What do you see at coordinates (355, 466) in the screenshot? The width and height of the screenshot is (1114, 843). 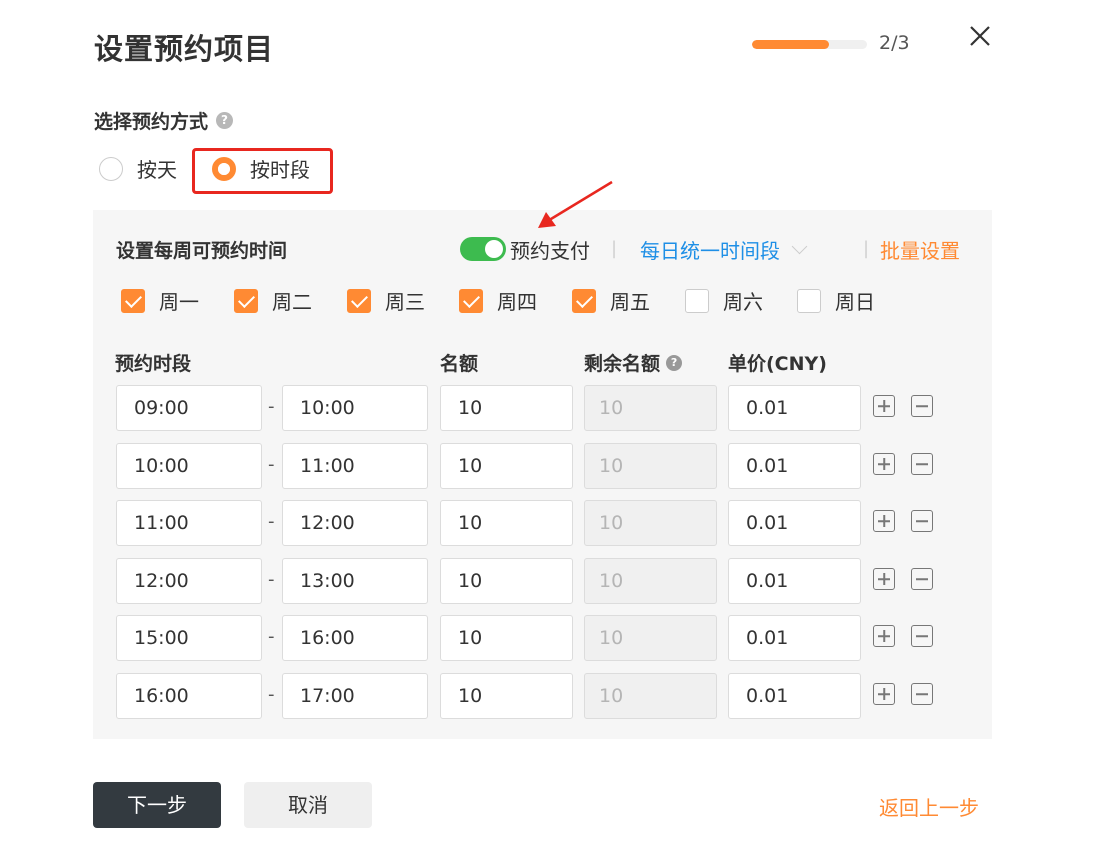 I see `slot-end-input: 11:00` at bounding box center [355, 466].